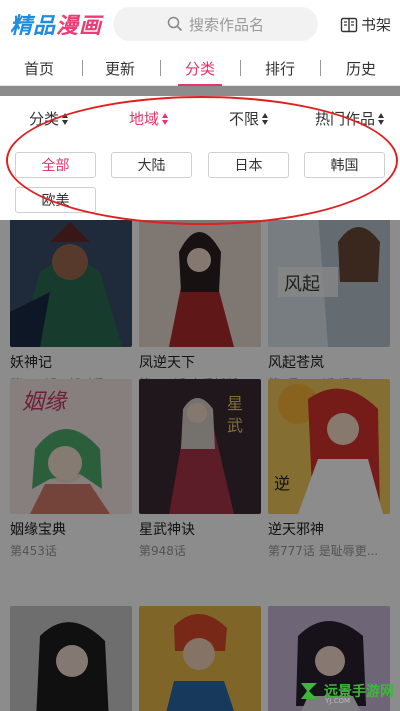 This screenshot has width=400, height=711. I want to click on watermark-subtext: YJ.COM, so click(338, 701).